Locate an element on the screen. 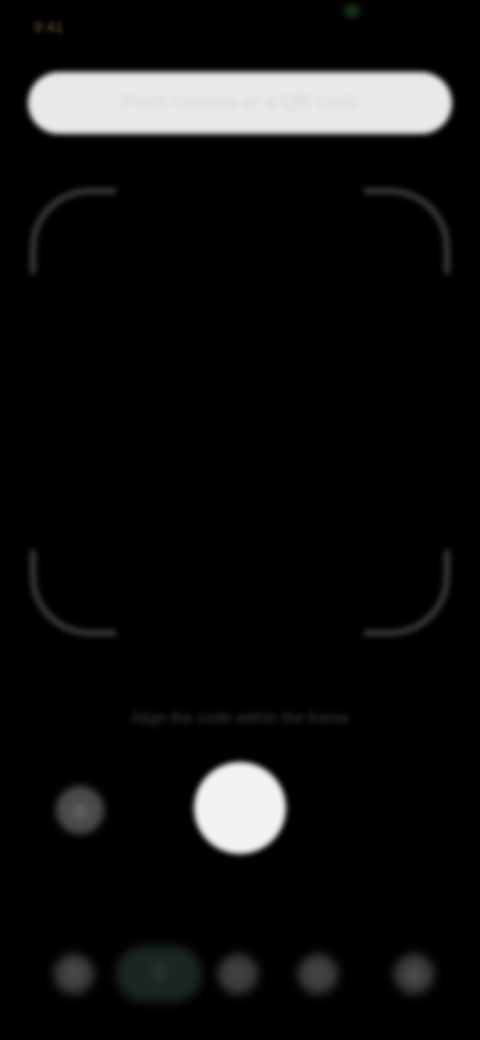 The height and width of the screenshot is (1040, 480). scan-hint: Align the code within the frame is located at coordinates (240, 719).